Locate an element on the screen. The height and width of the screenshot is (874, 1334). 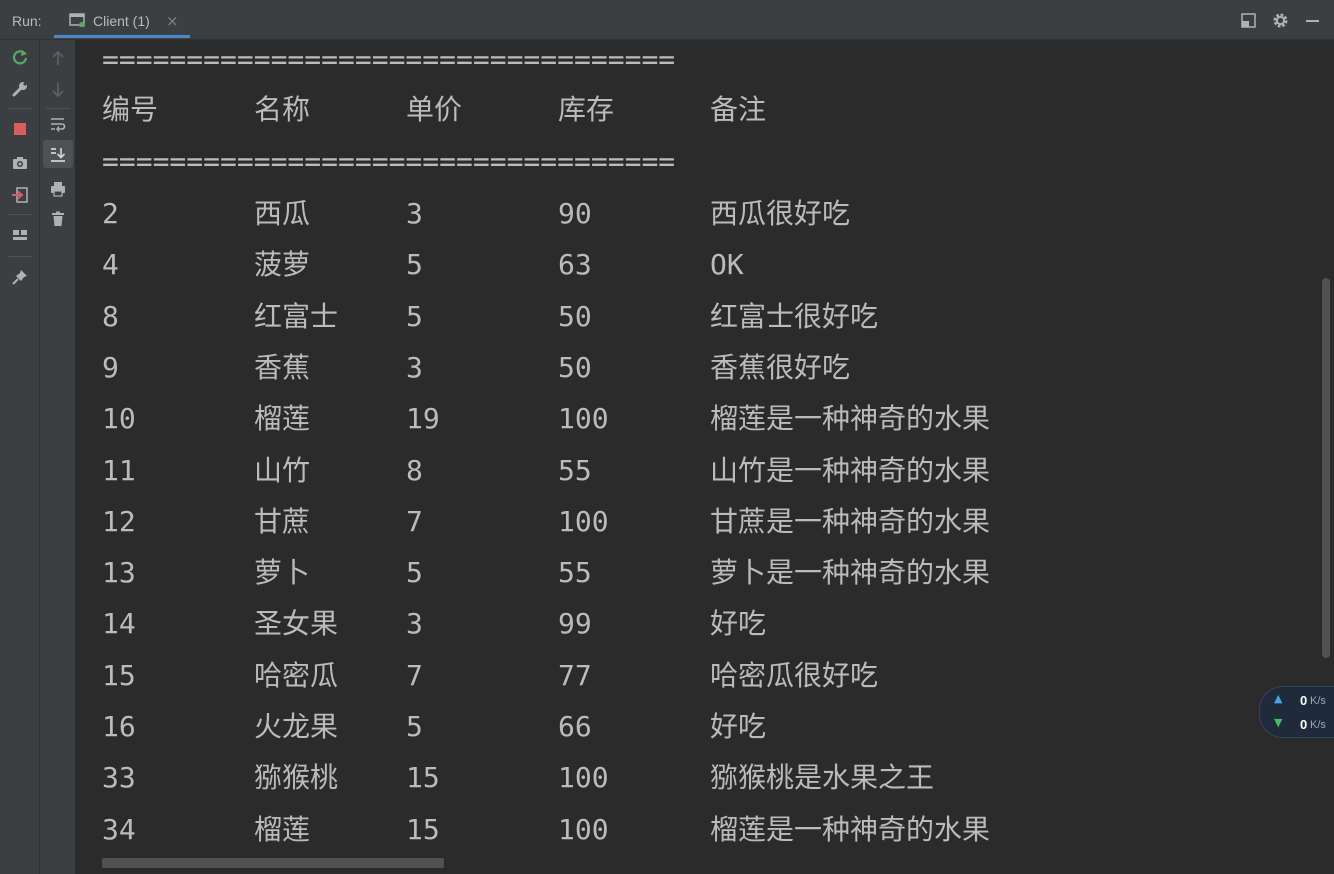
run-label: Run: is located at coordinates (27, 21).